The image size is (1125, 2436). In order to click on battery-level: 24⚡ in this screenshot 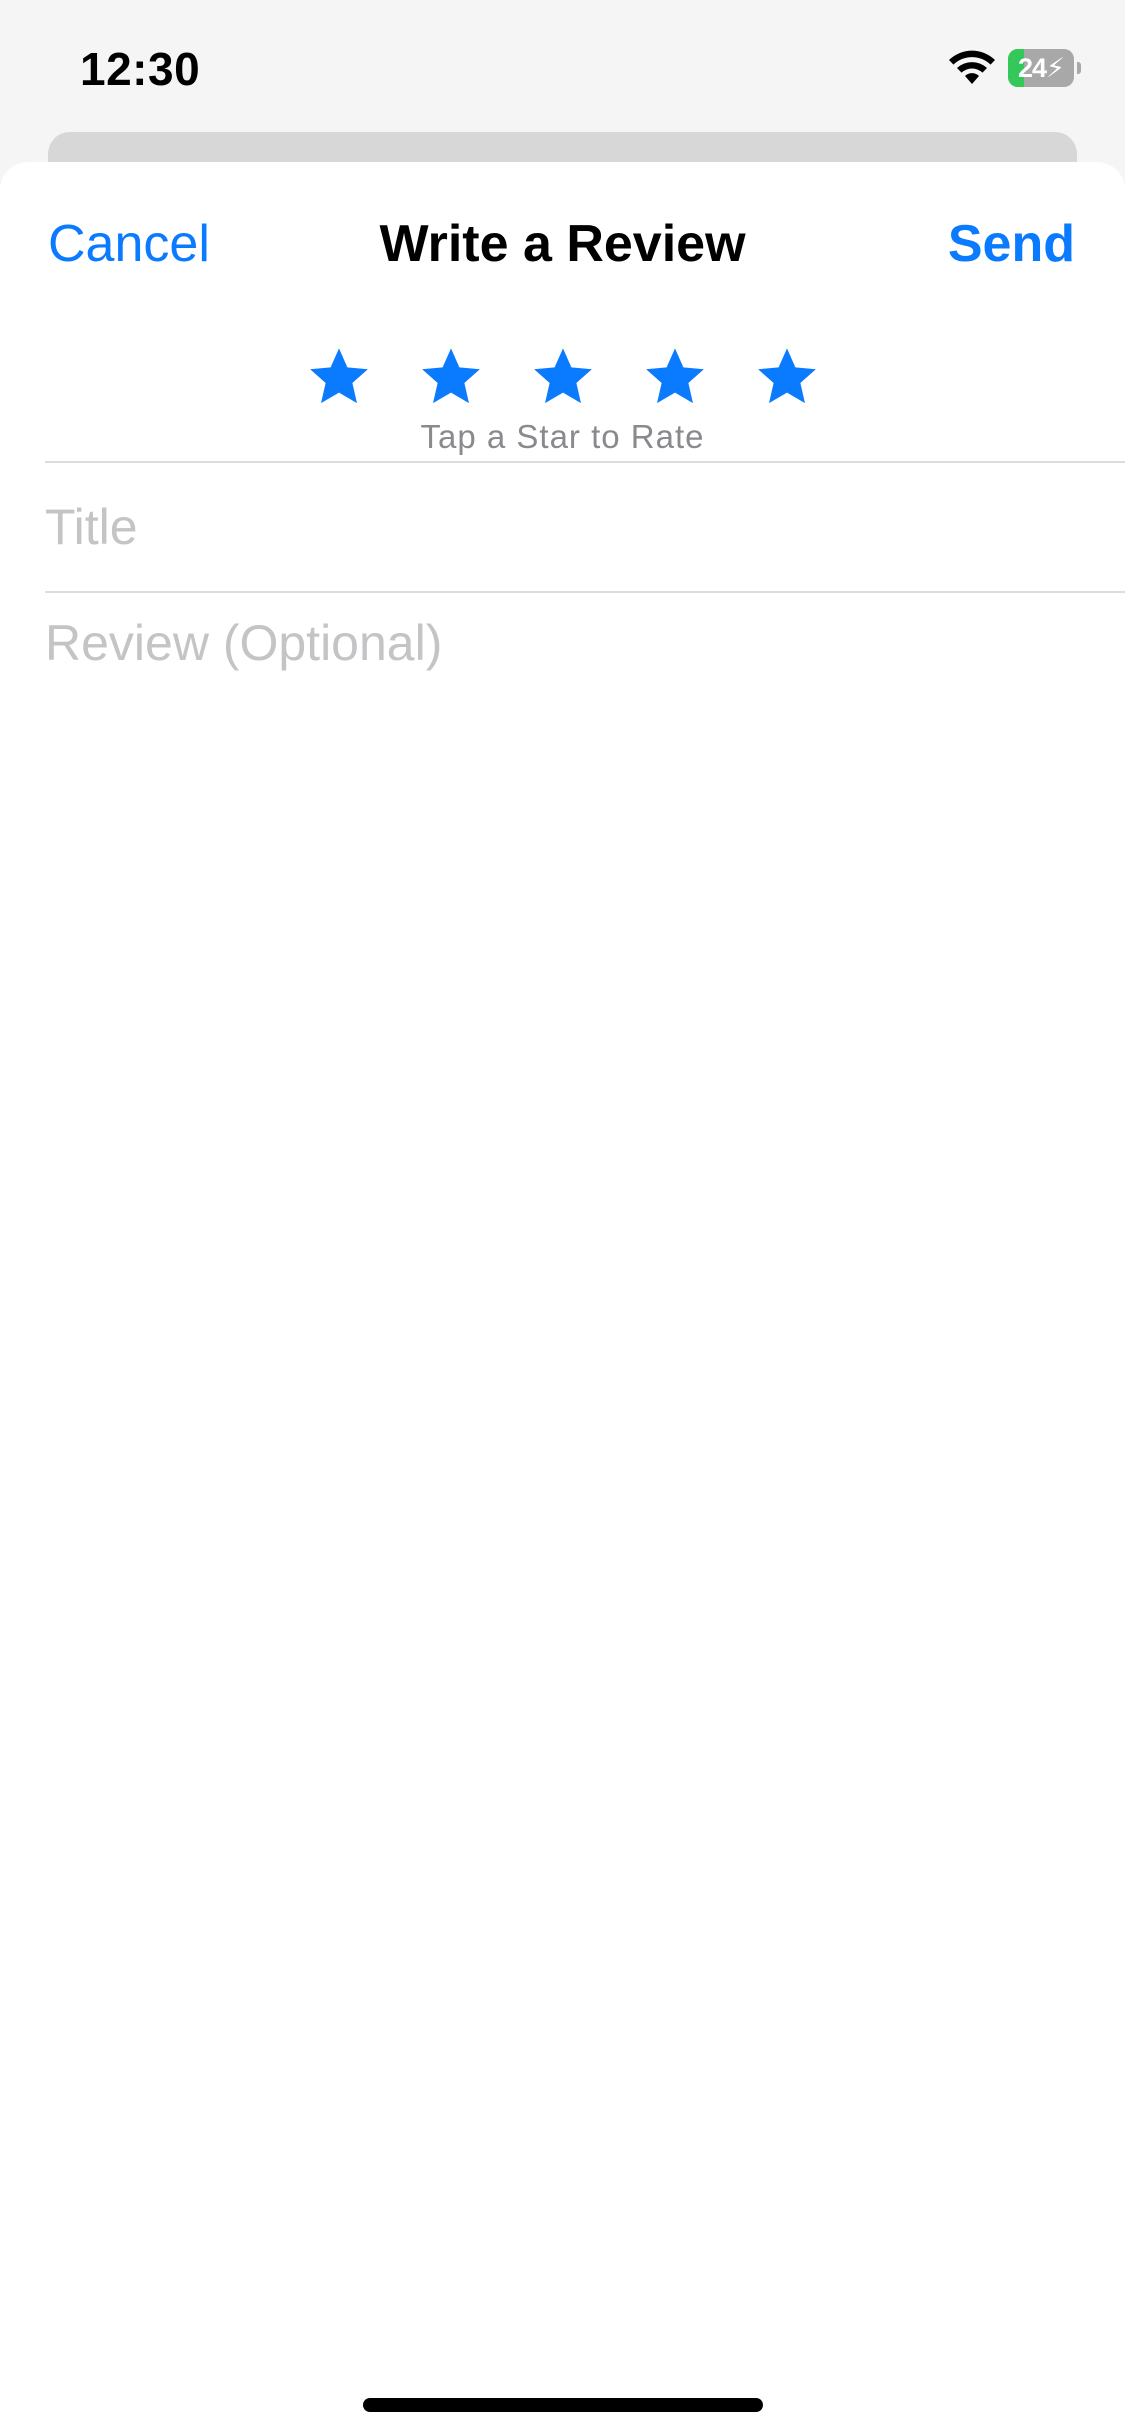, I will do `click(1041, 68)`.